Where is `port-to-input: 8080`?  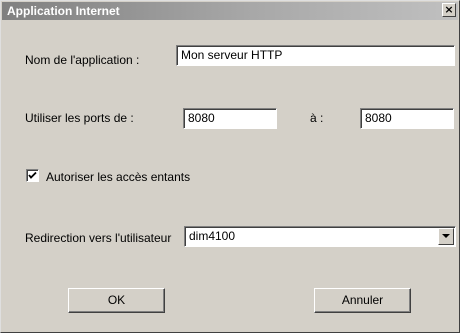
port-to-input: 8080 is located at coordinates (407, 118).